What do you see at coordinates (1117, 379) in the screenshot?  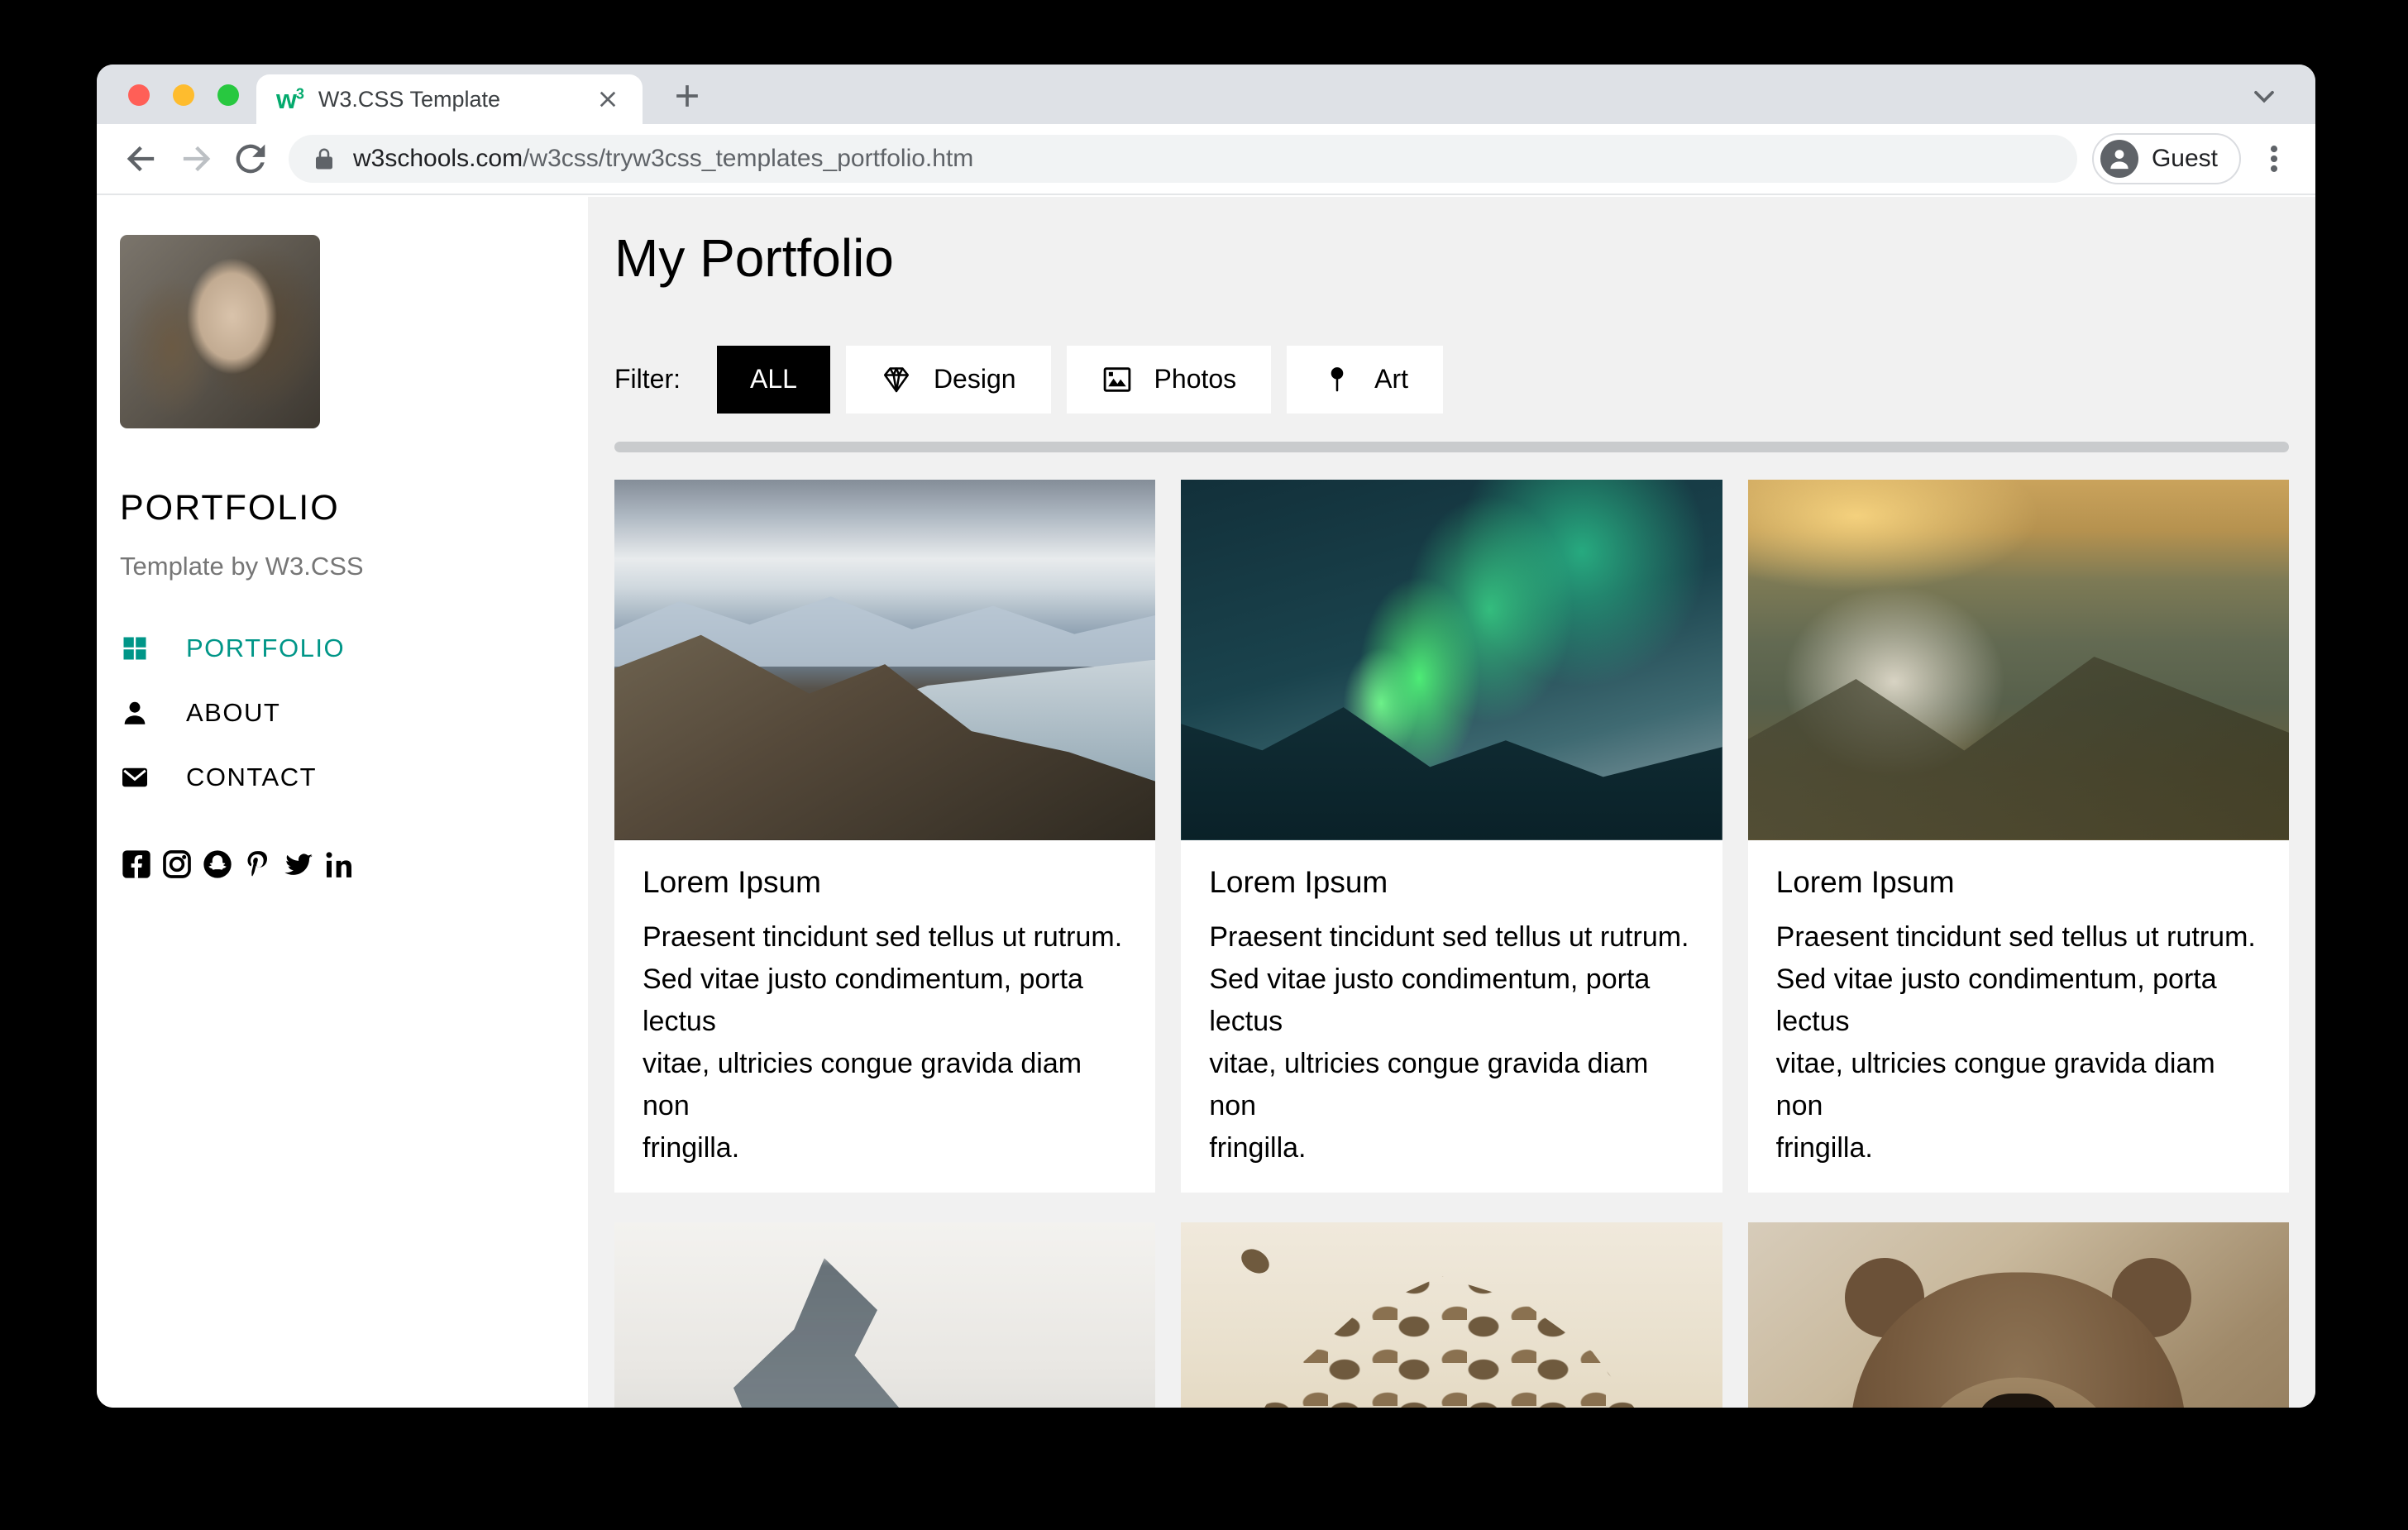 I see `image-icon` at bounding box center [1117, 379].